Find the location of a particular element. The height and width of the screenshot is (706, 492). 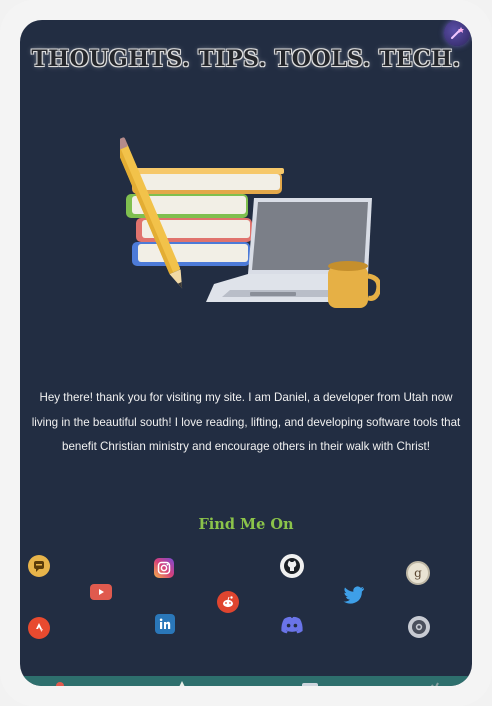

chat-link is located at coordinates (39, 566).